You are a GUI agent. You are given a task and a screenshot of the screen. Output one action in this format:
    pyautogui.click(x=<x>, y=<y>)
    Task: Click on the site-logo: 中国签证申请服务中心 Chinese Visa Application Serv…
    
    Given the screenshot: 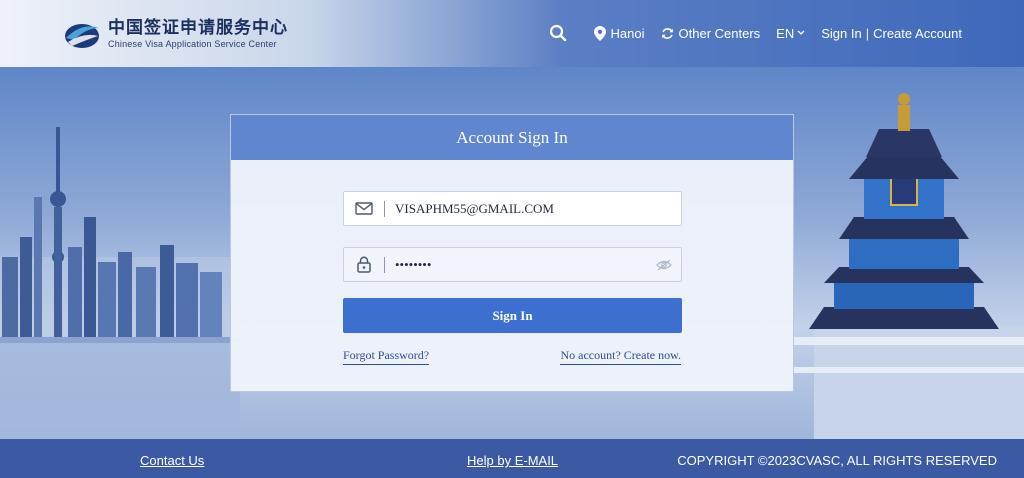 What is the action you would take?
    pyautogui.click(x=175, y=34)
    